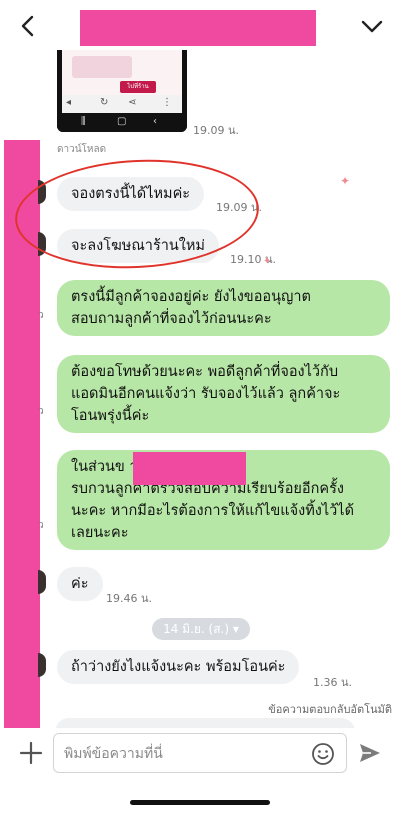 This screenshot has height=816, width=400. What do you see at coordinates (138, 87) in the screenshot?
I see `attachment-shop-button: ไปที่ร้าน` at bounding box center [138, 87].